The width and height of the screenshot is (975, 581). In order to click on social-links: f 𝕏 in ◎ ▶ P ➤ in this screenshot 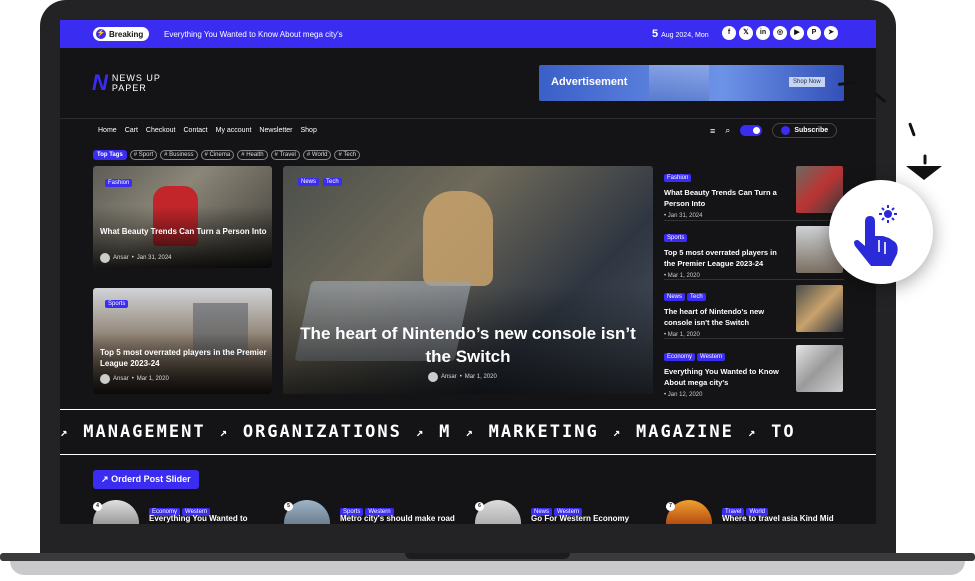, I will do `click(780, 33)`.